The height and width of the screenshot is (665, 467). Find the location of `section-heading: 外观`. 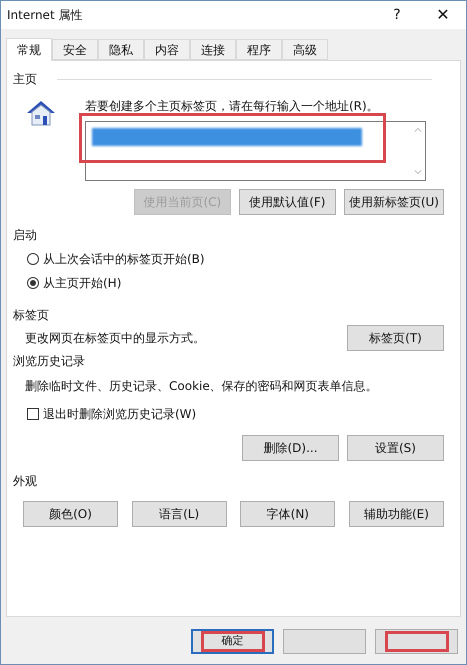

section-heading: 外观 is located at coordinates (25, 481).